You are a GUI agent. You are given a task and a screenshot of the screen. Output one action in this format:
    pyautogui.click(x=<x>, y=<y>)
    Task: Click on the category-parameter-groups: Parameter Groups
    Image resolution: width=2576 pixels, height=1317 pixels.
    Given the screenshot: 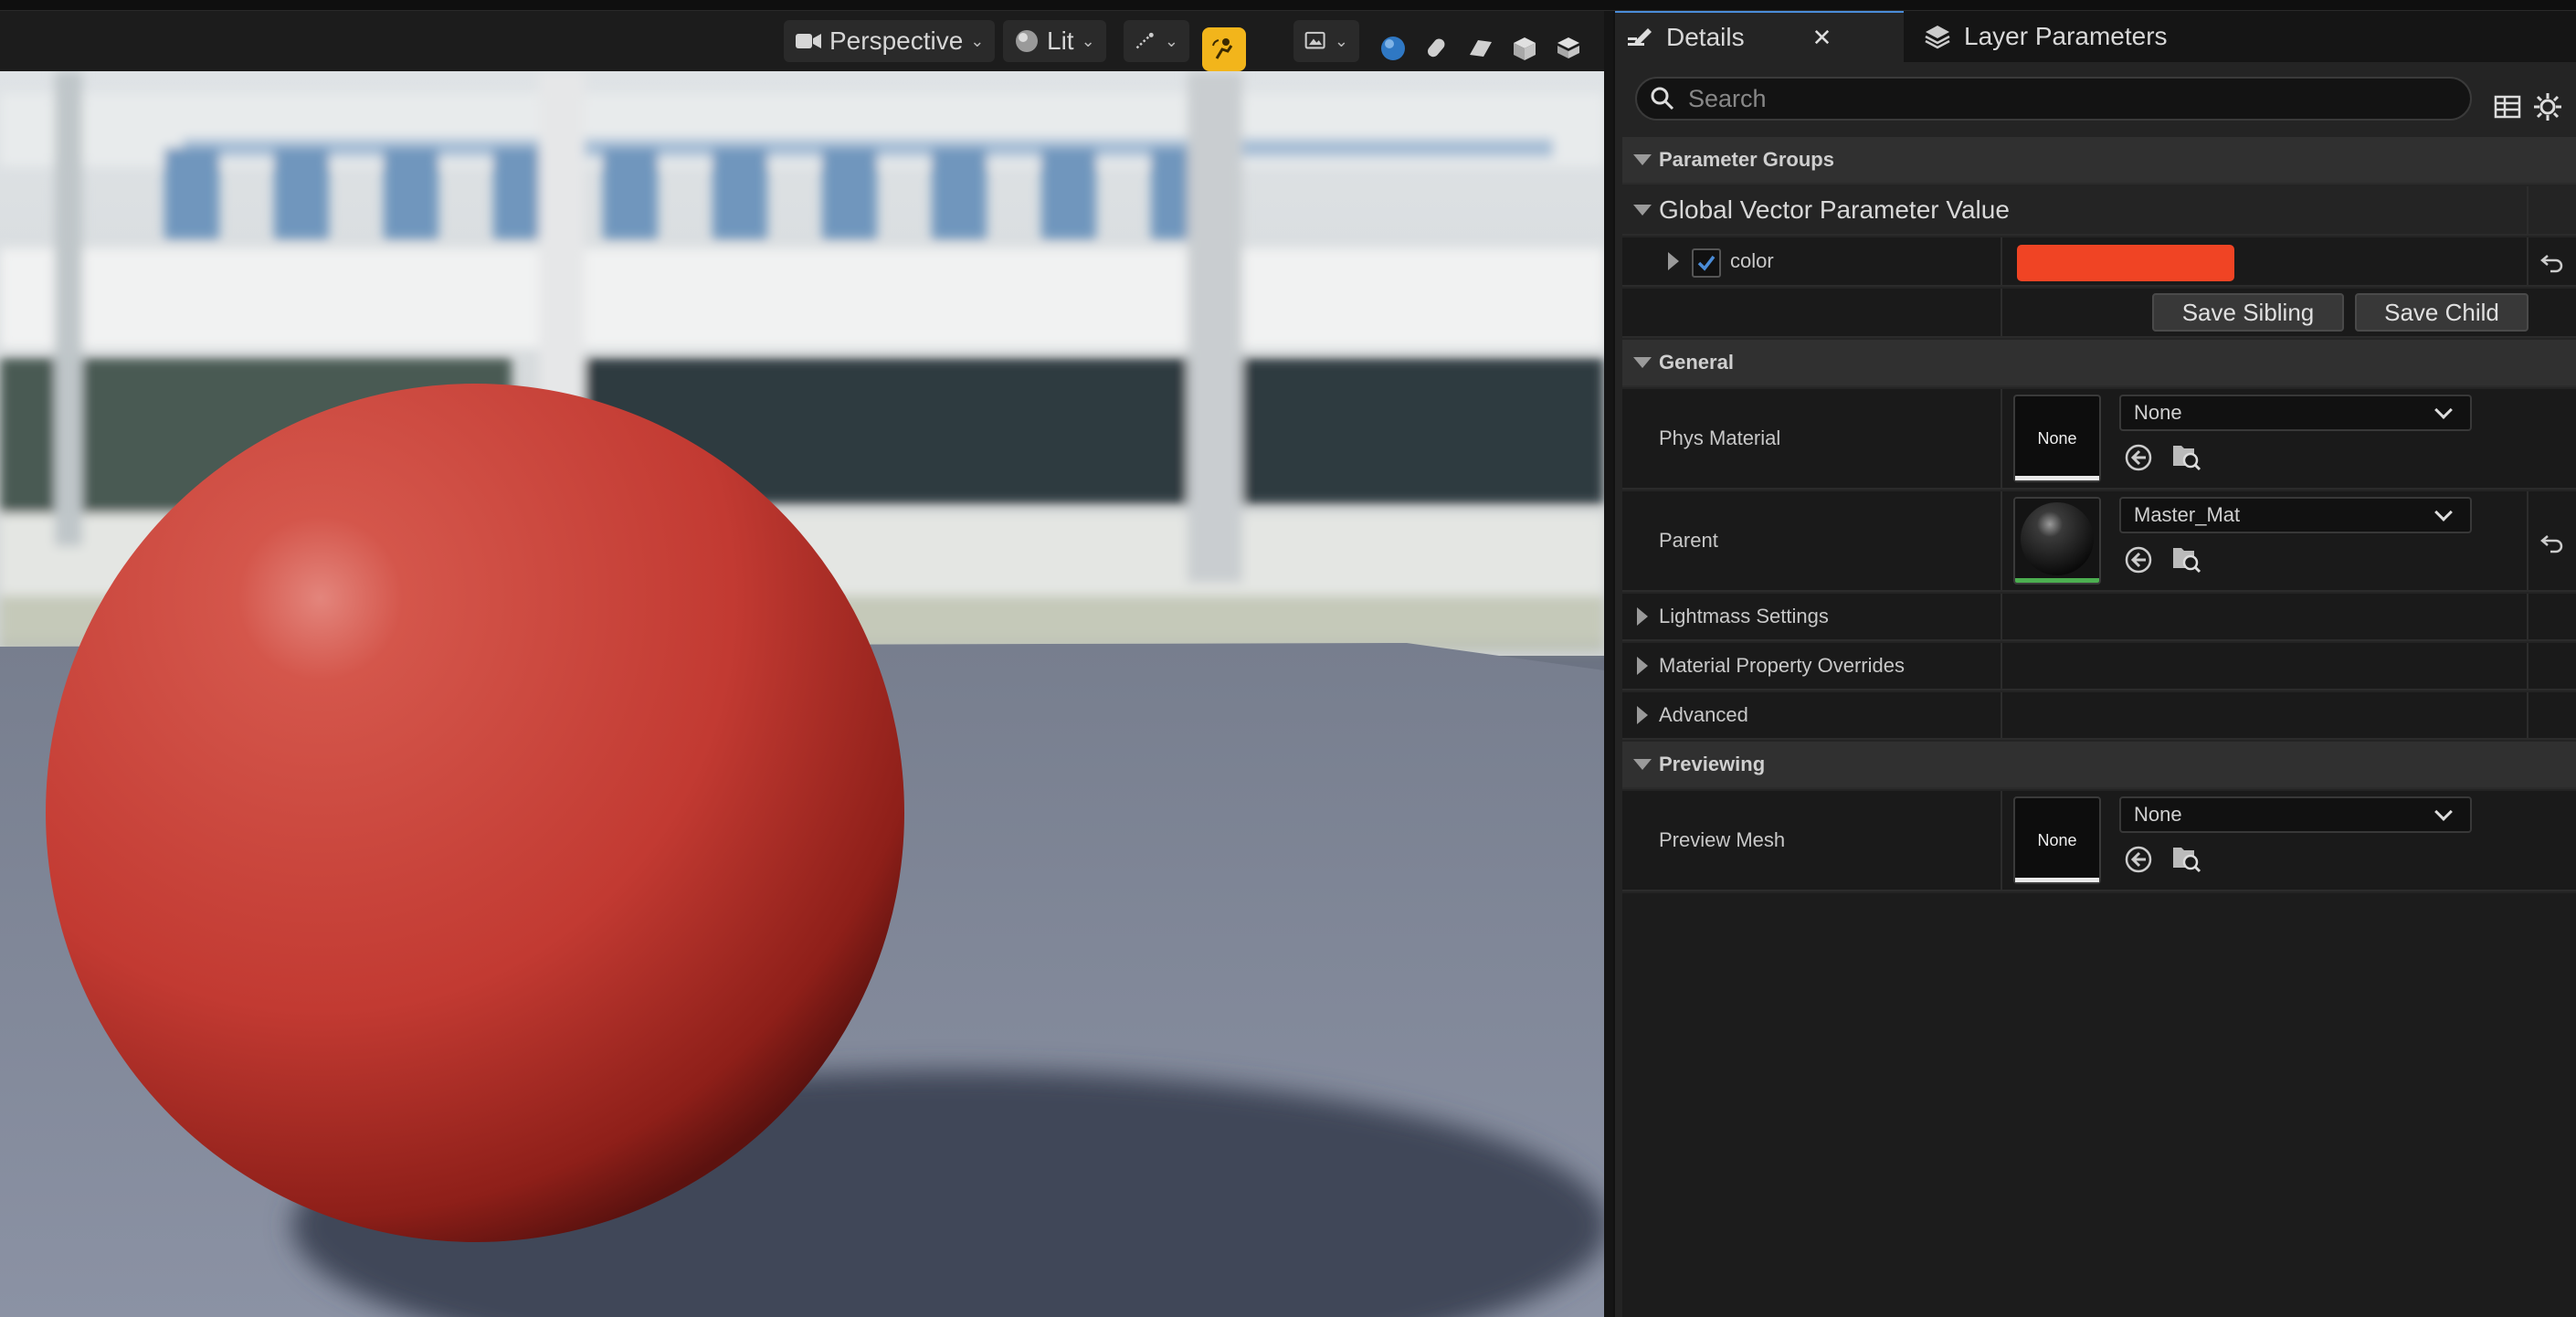 What is the action you would take?
    pyautogui.click(x=2099, y=160)
    